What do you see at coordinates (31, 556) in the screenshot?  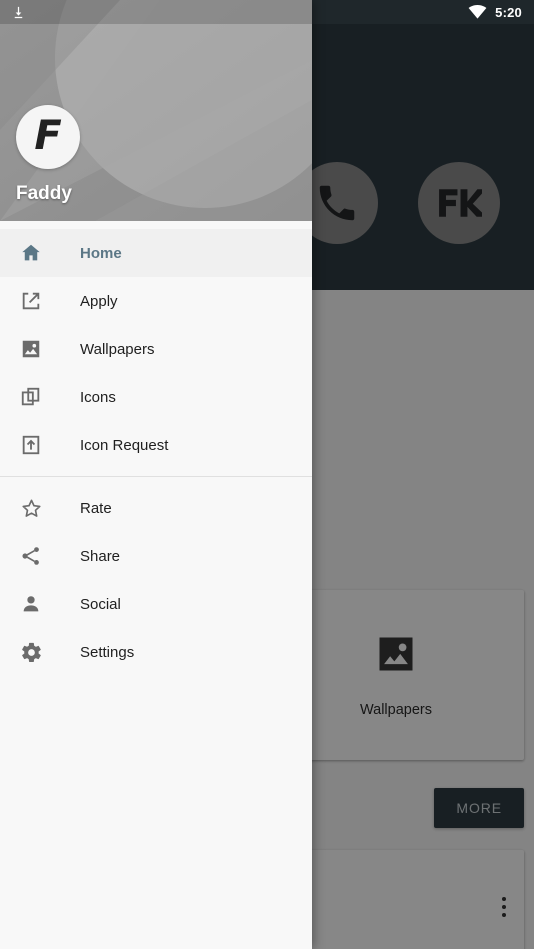 I see `share-nodes-icon` at bounding box center [31, 556].